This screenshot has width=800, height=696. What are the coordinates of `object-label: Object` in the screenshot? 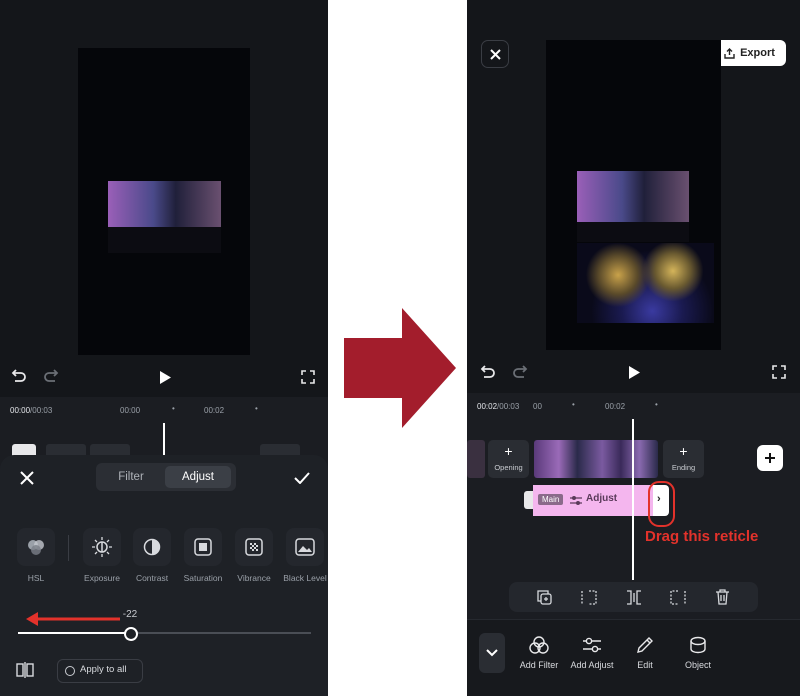 It's located at (697, 665).